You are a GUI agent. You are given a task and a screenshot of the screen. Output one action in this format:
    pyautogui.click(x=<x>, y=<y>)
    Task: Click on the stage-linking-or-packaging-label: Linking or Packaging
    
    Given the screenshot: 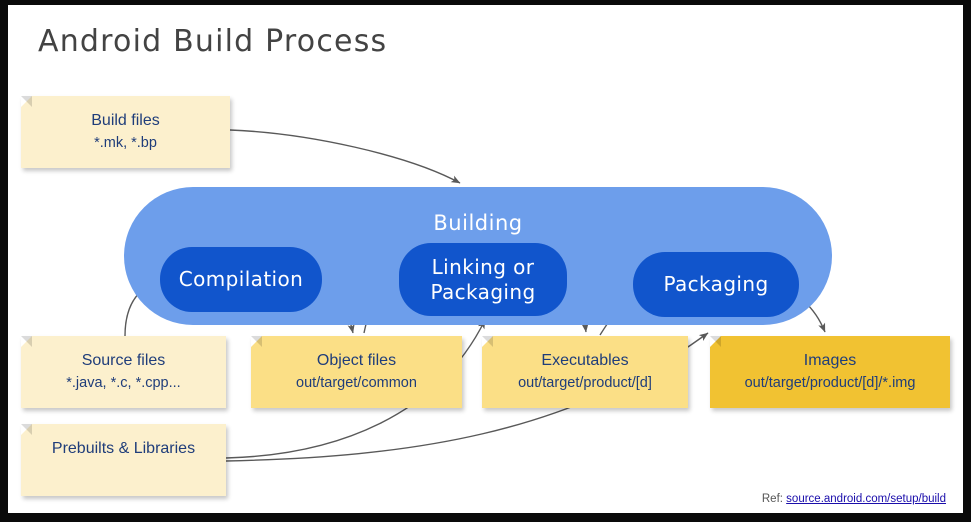 What is the action you would take?
    pyautogui.click(x=482, y=280)
    